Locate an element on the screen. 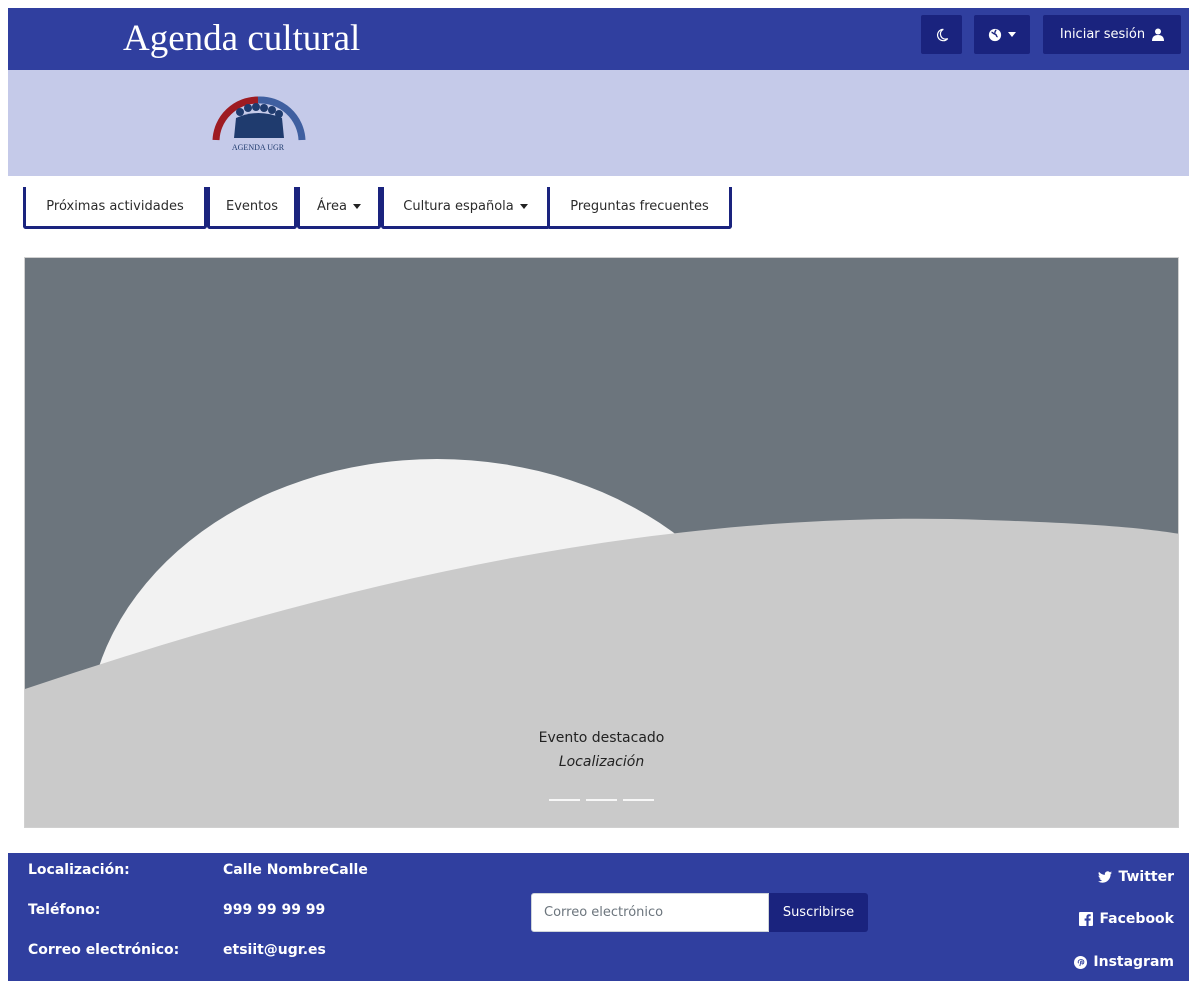  site-title: Agenda cultural is located at coordinates (241, 39).